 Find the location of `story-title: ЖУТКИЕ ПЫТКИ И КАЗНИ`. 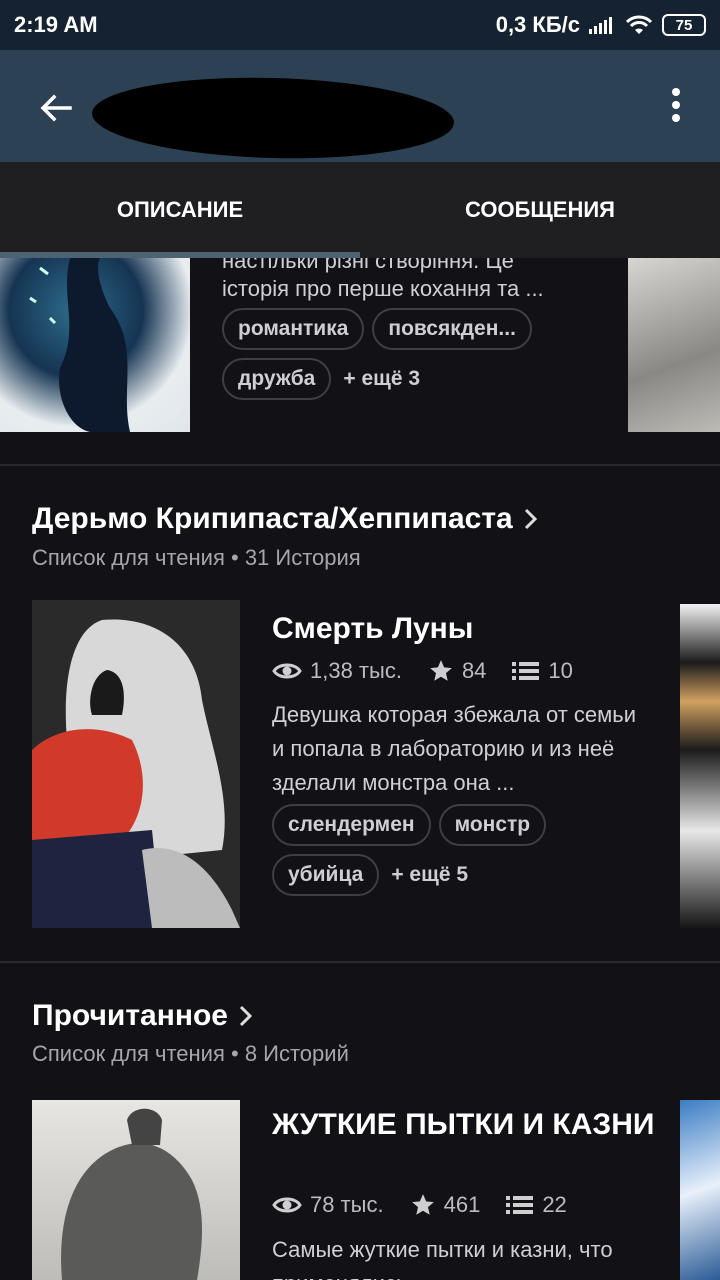

story-title: ЖУТКИЕ ПЫТКИ И КАЗНИ is located at coordinates (472, 1125).